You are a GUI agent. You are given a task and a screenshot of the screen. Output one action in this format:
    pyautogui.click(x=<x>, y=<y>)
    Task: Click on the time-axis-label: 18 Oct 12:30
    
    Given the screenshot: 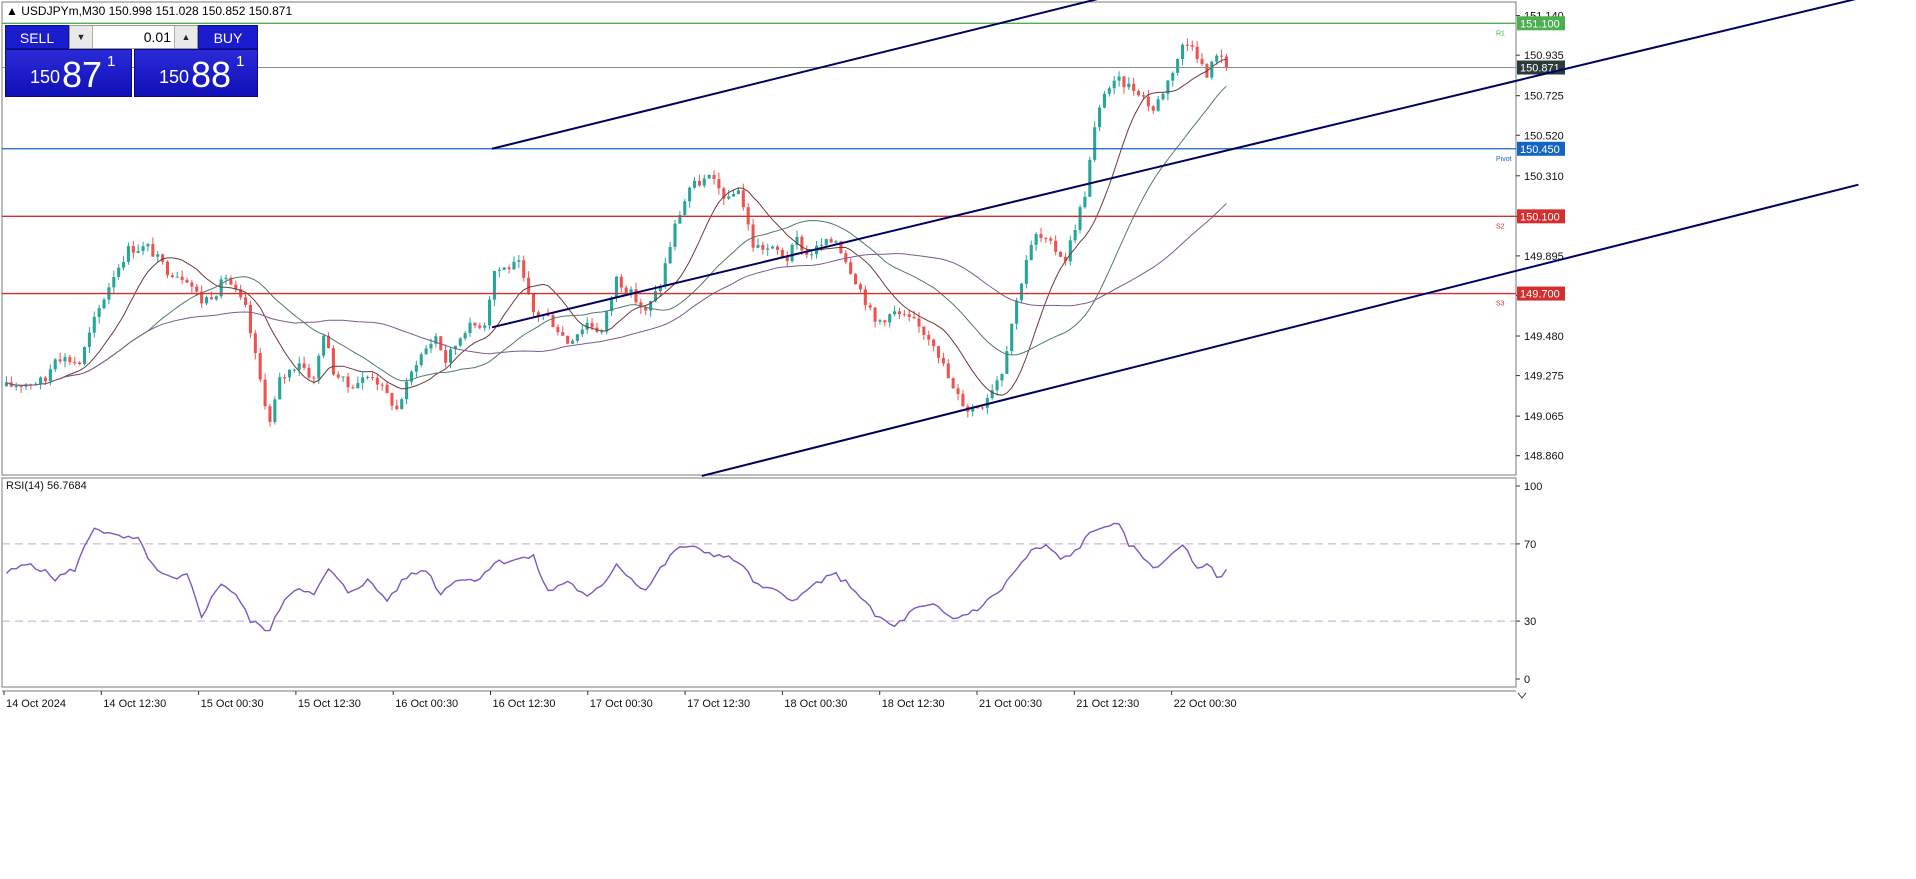 What is the action you would take?
    pyautogui.click(x=913, y=704)
    